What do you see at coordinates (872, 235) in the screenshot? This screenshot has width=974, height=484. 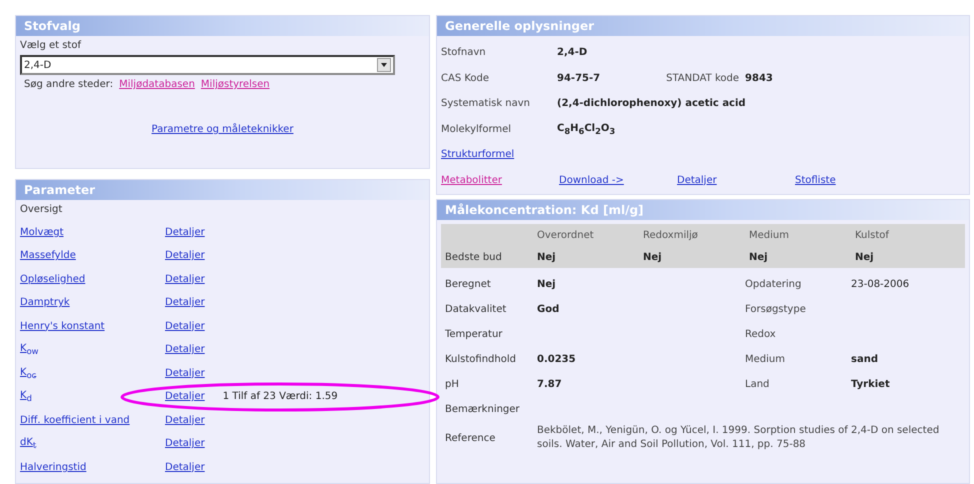 I see `column-header: Kulstof` at bounding box center [872, 235].